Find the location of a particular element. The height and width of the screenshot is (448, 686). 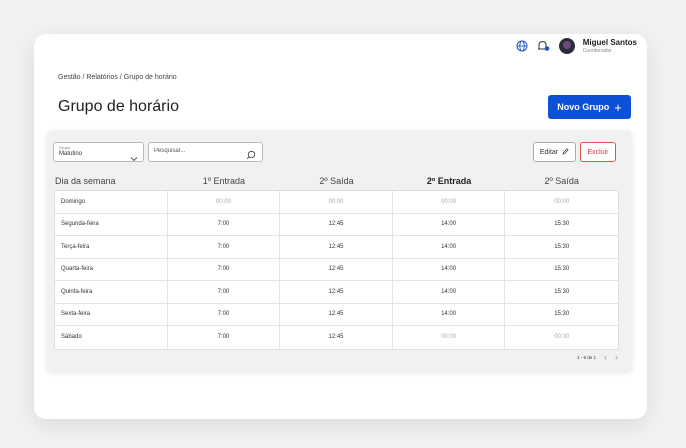

breadcrumb: Gestão / Relatórios / Grupo de horário is located at coordinates (117, 77).